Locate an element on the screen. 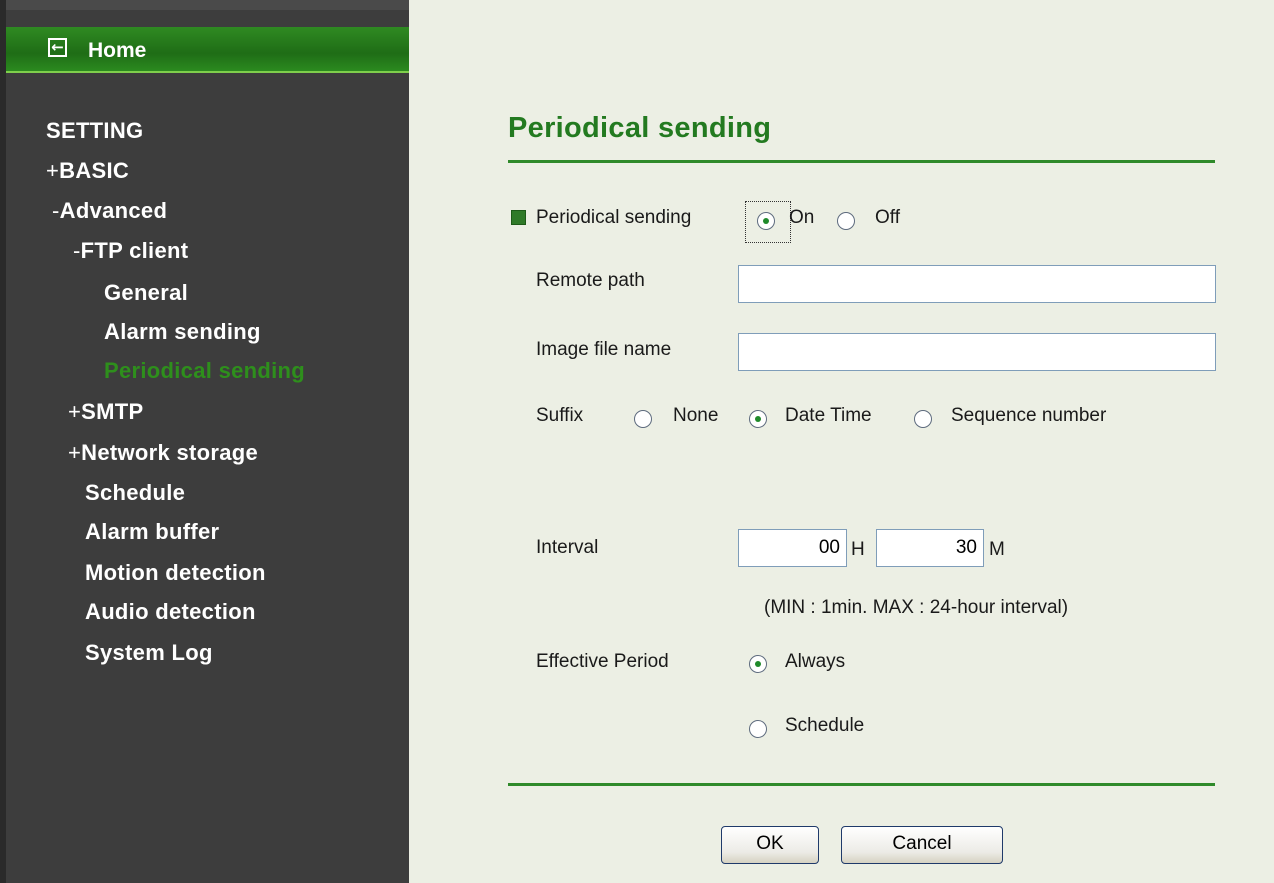 The width and height of the screenshot is (1274, 883). nav-ftp-client: -FTP client is located at coordinates (130, 251).